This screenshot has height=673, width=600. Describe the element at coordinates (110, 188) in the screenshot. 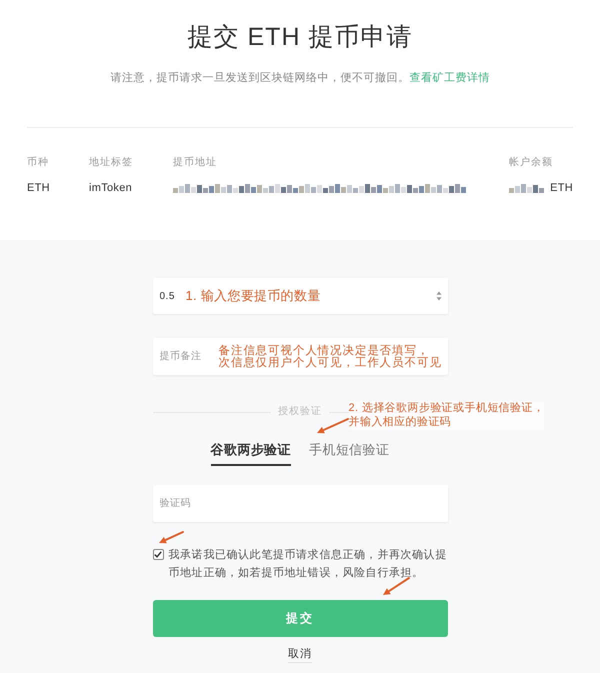

I see `table-cell-text: imToken` at that location.